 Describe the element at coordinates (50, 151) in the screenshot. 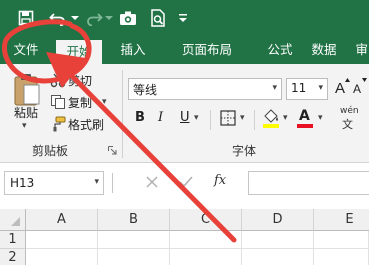

I see `clipboard-group-label: 剪贴板` at that location.